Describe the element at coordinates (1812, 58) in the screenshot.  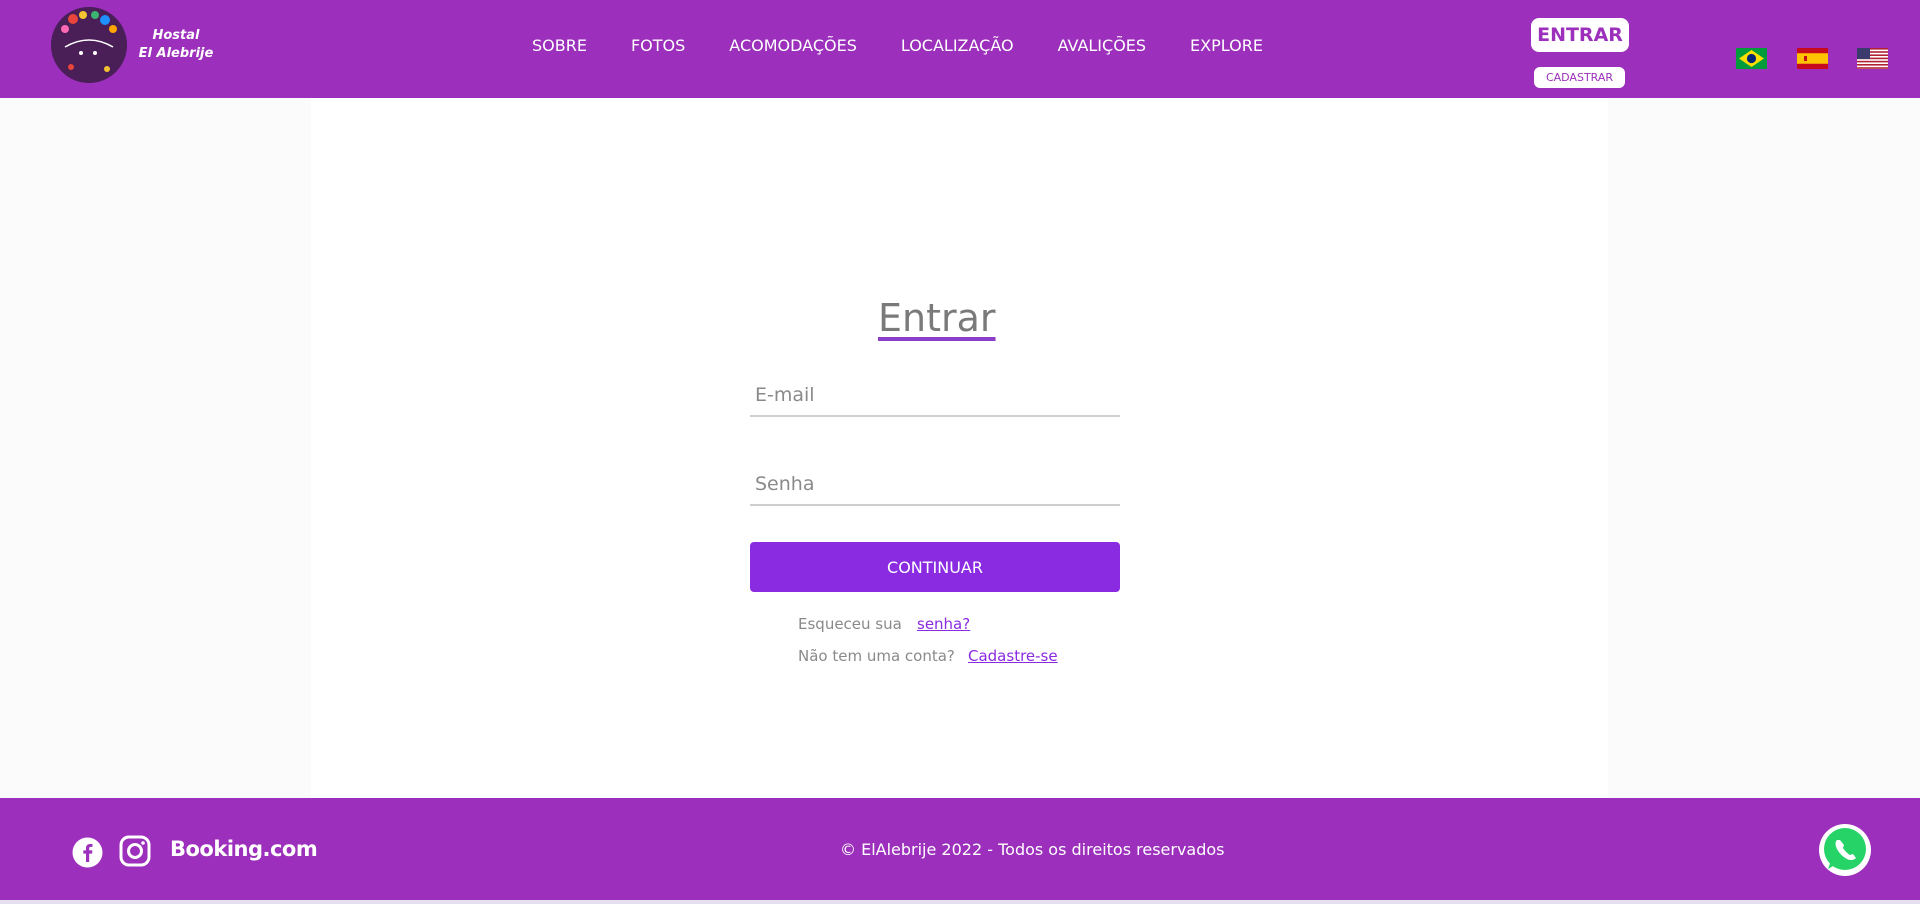
I see `spain-flag-icon` at that location.